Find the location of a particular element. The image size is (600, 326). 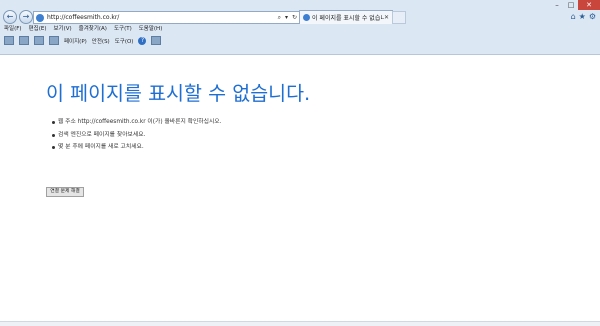

minimize-button: – is located at coordinates (557, 5).